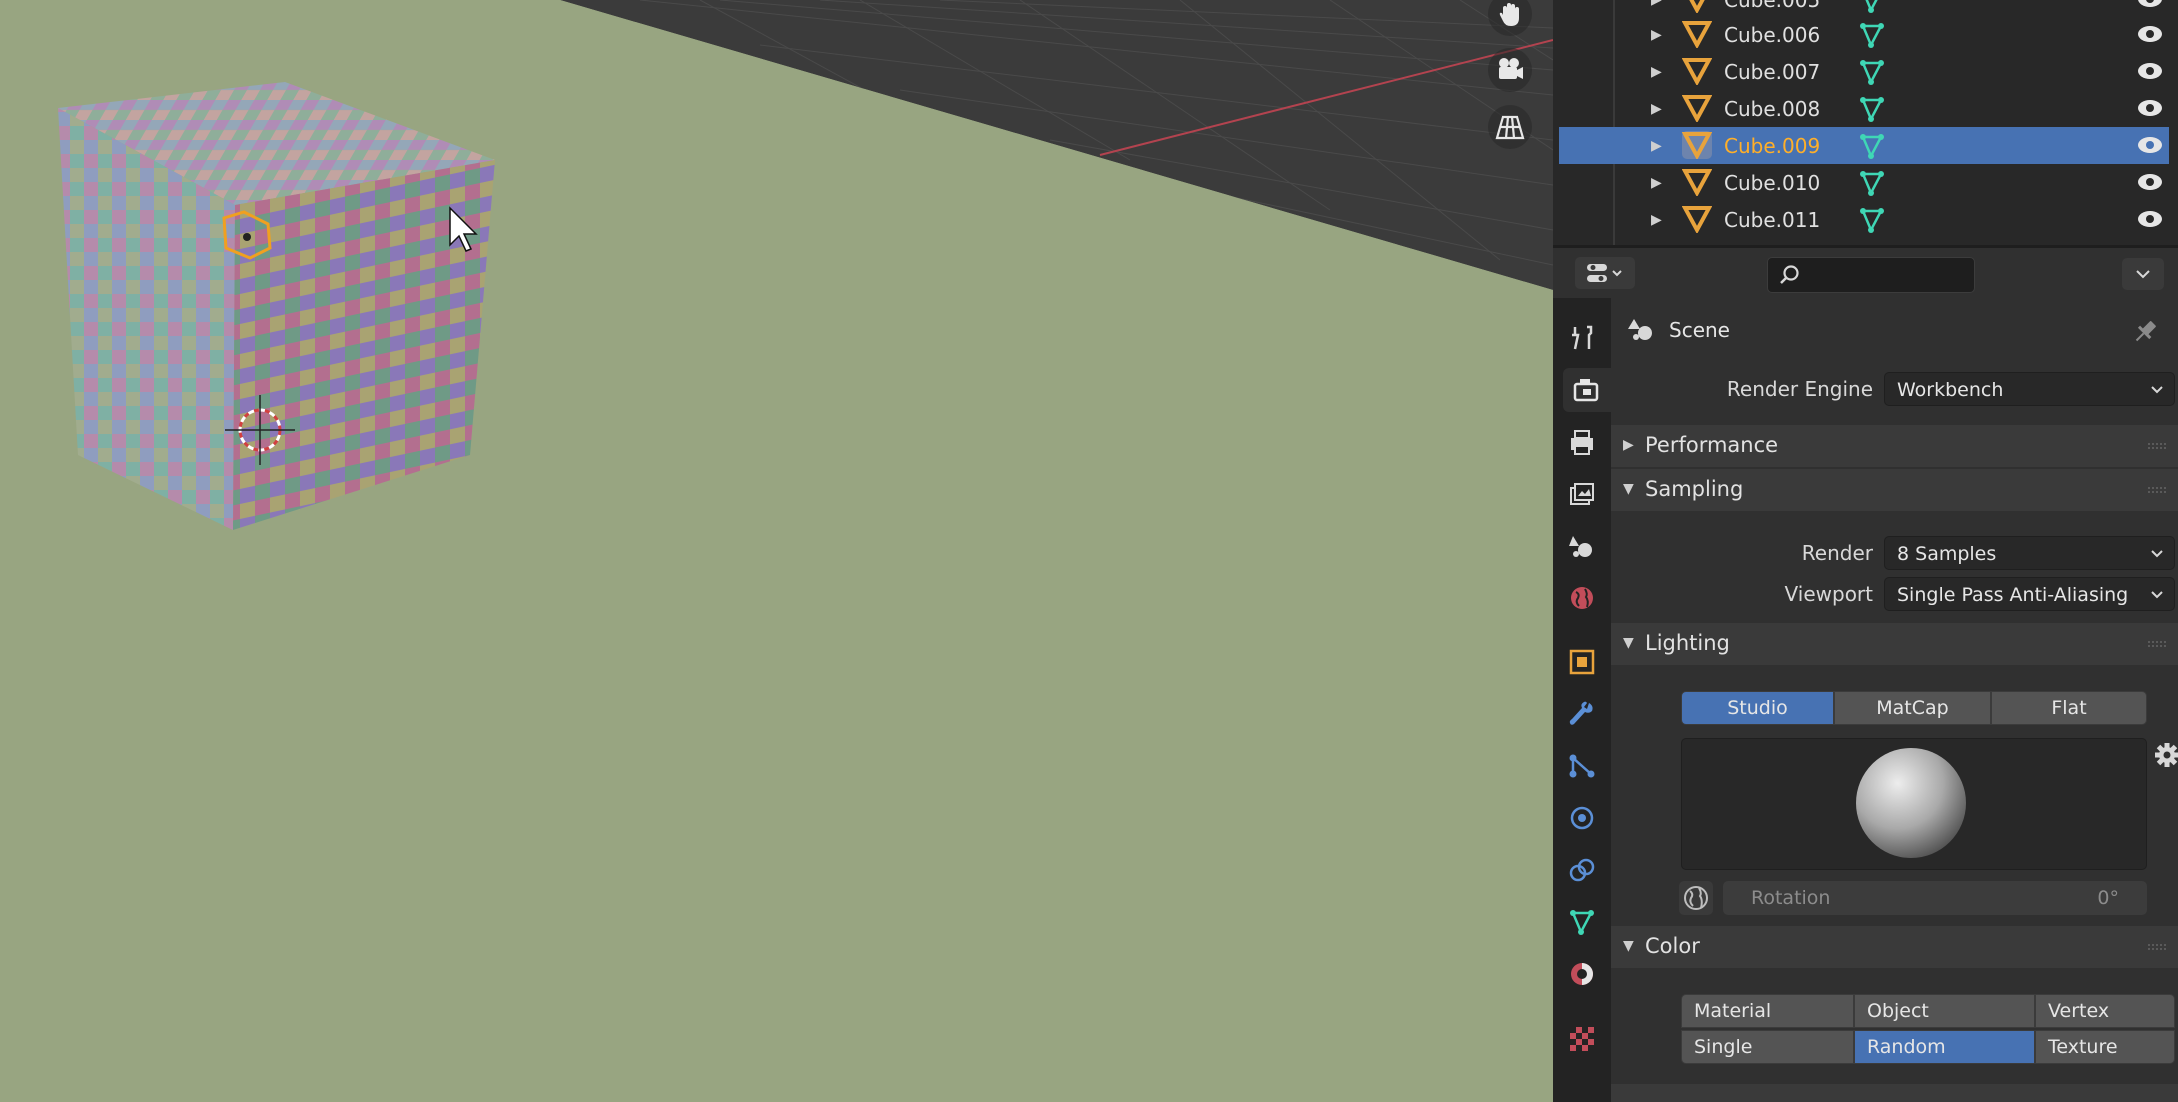 Image resolution: width=2178 pixels, height=1102 pixels. I want to click on gear-icon, so click(2165, 755).